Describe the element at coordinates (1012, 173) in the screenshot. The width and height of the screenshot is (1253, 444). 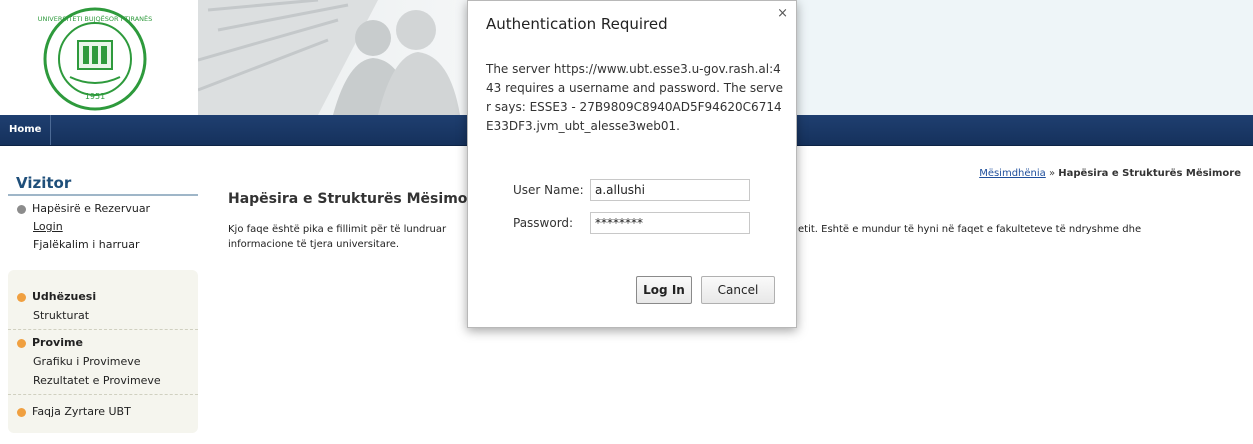
I see `breadcrumb-link: Mësimdhënia` at that location.